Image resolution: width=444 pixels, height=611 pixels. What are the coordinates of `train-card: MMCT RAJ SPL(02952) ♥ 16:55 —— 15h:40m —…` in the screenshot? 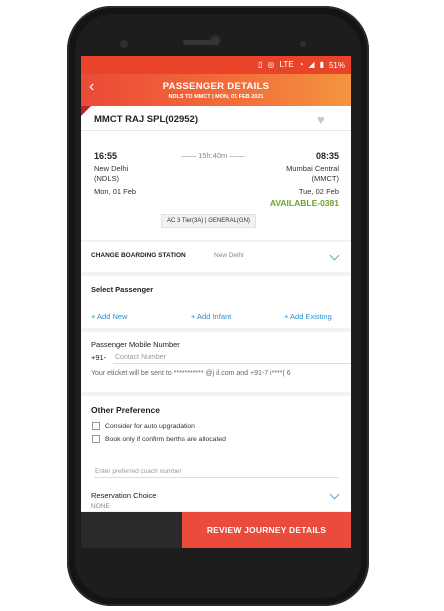 It's located at (216, 173).